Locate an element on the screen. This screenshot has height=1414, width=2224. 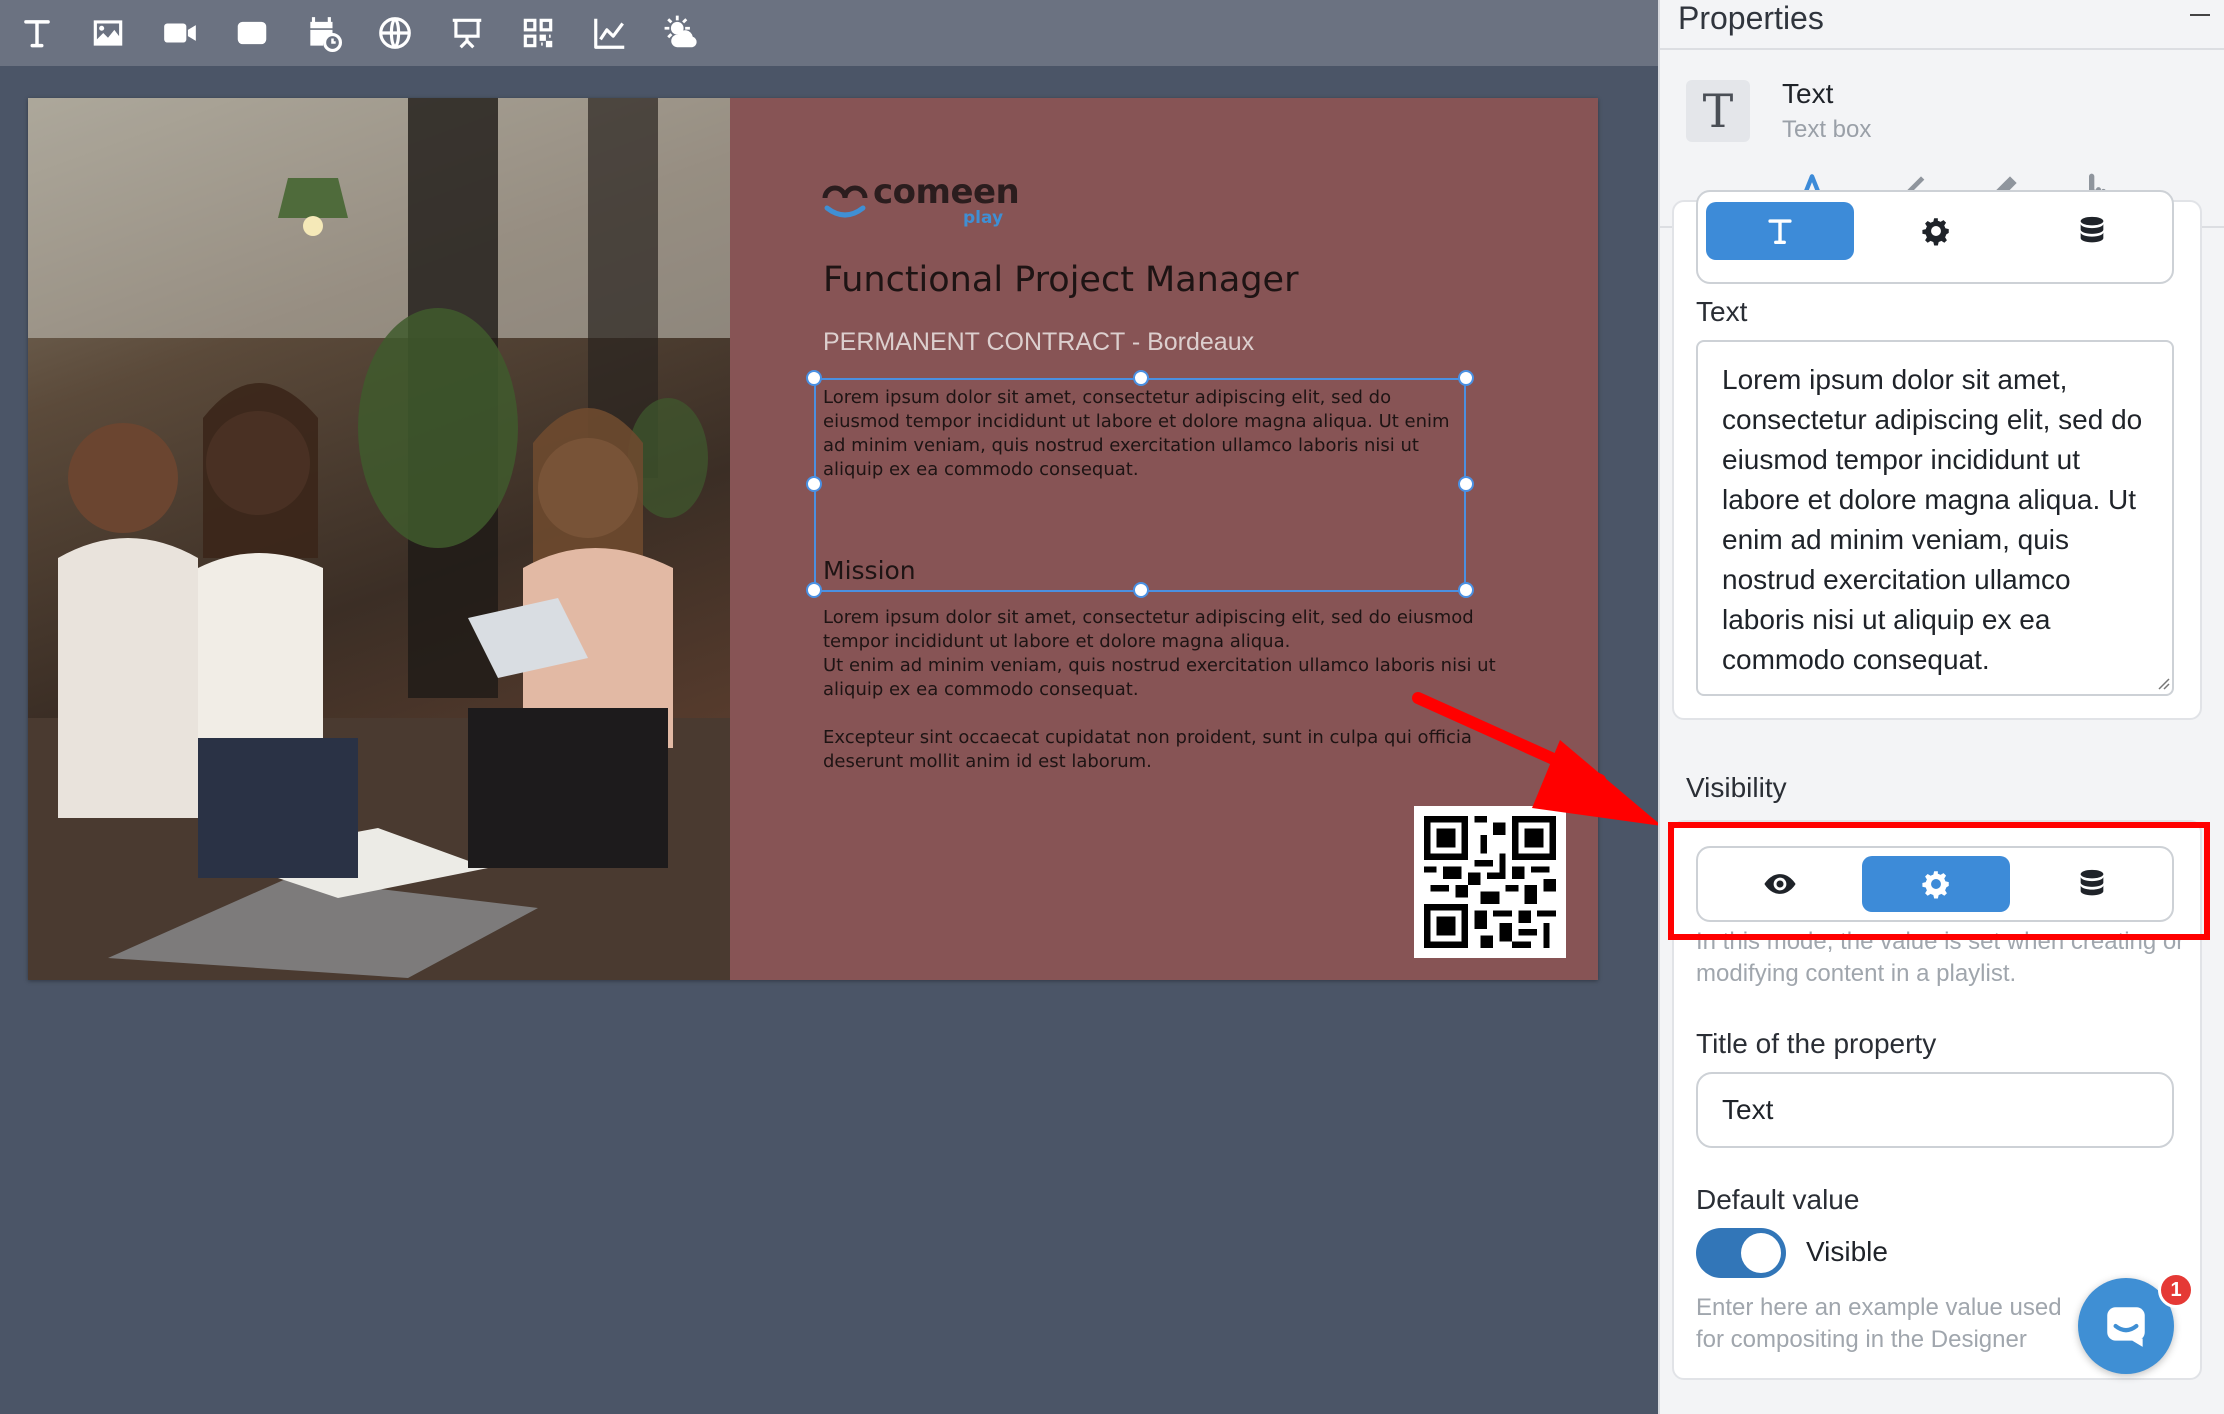
visibility-label: Visibility is located at coordinates (1736, 787).